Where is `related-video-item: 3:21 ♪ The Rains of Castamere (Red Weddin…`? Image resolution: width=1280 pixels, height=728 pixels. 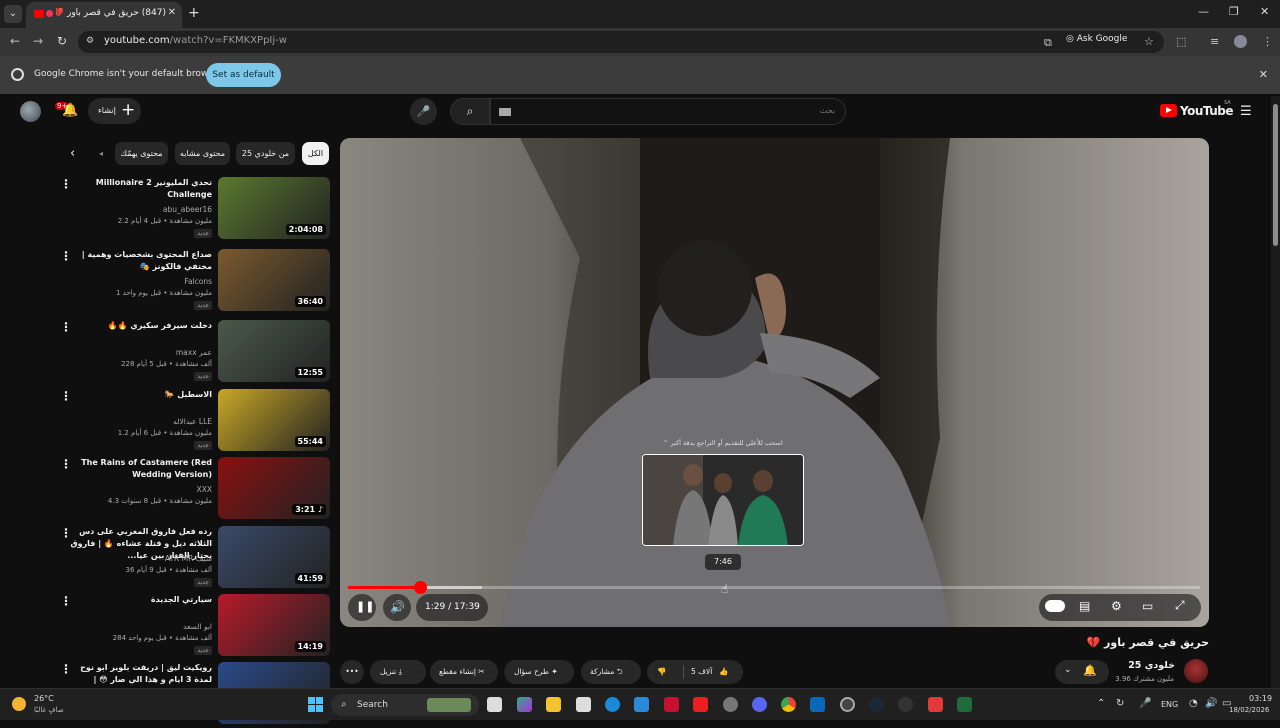
related-video-item: 3:21 ♪ The Rains of Castamere (Red Weddin… is located at coordinates (190, 490).